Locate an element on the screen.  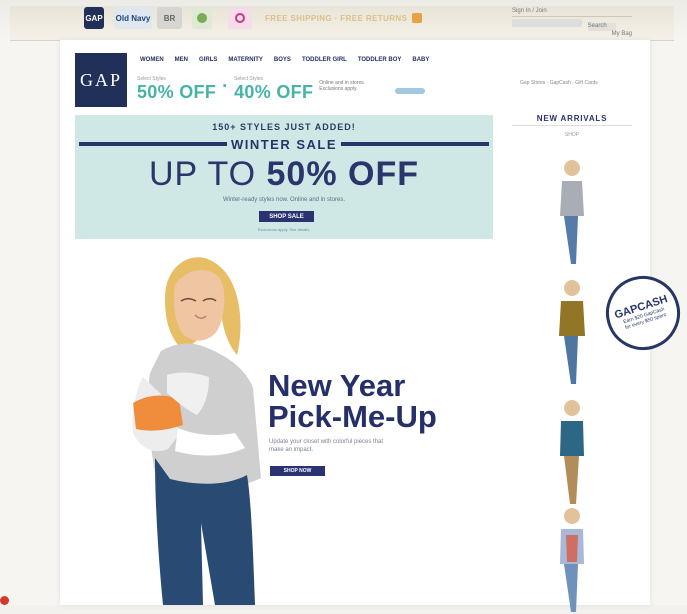
woman-model-image is located at coordinates (196, 431).